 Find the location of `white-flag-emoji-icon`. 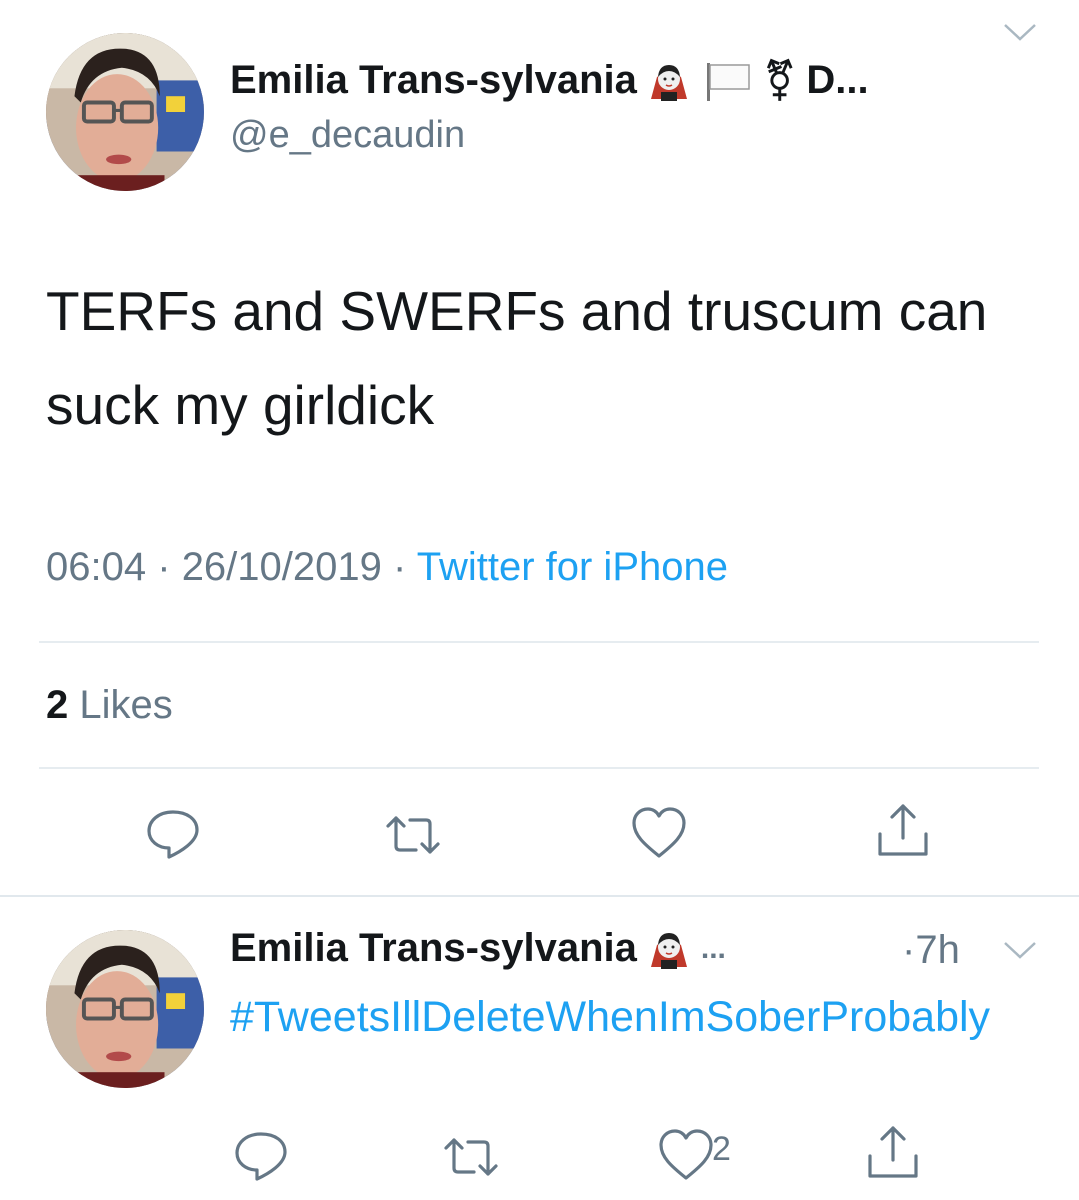

white-flag-emoji-icon is located at coordinates (728, 81).